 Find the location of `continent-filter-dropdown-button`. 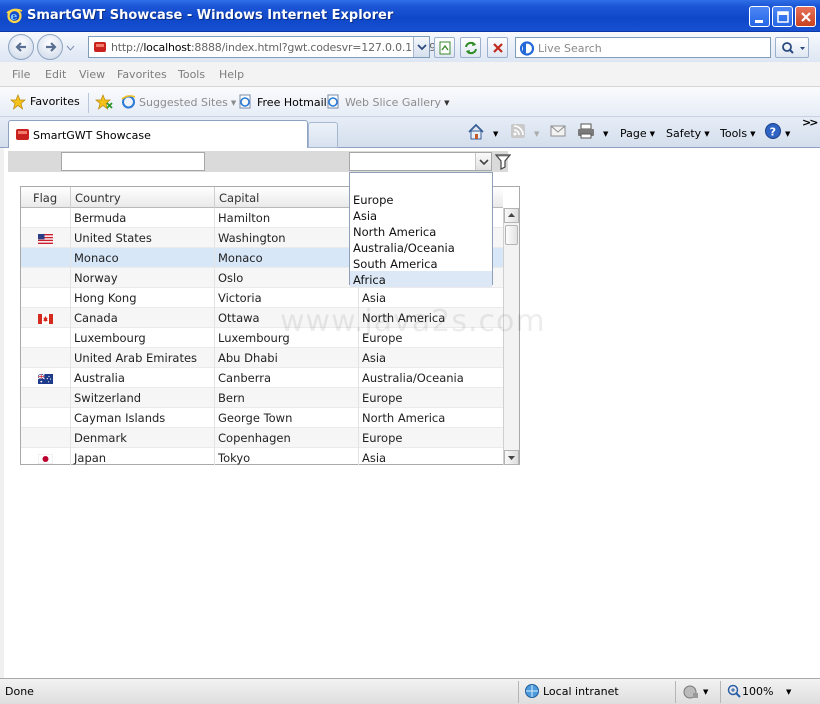

continent-filter-dropdown-button is located at coordinates (483, 161).